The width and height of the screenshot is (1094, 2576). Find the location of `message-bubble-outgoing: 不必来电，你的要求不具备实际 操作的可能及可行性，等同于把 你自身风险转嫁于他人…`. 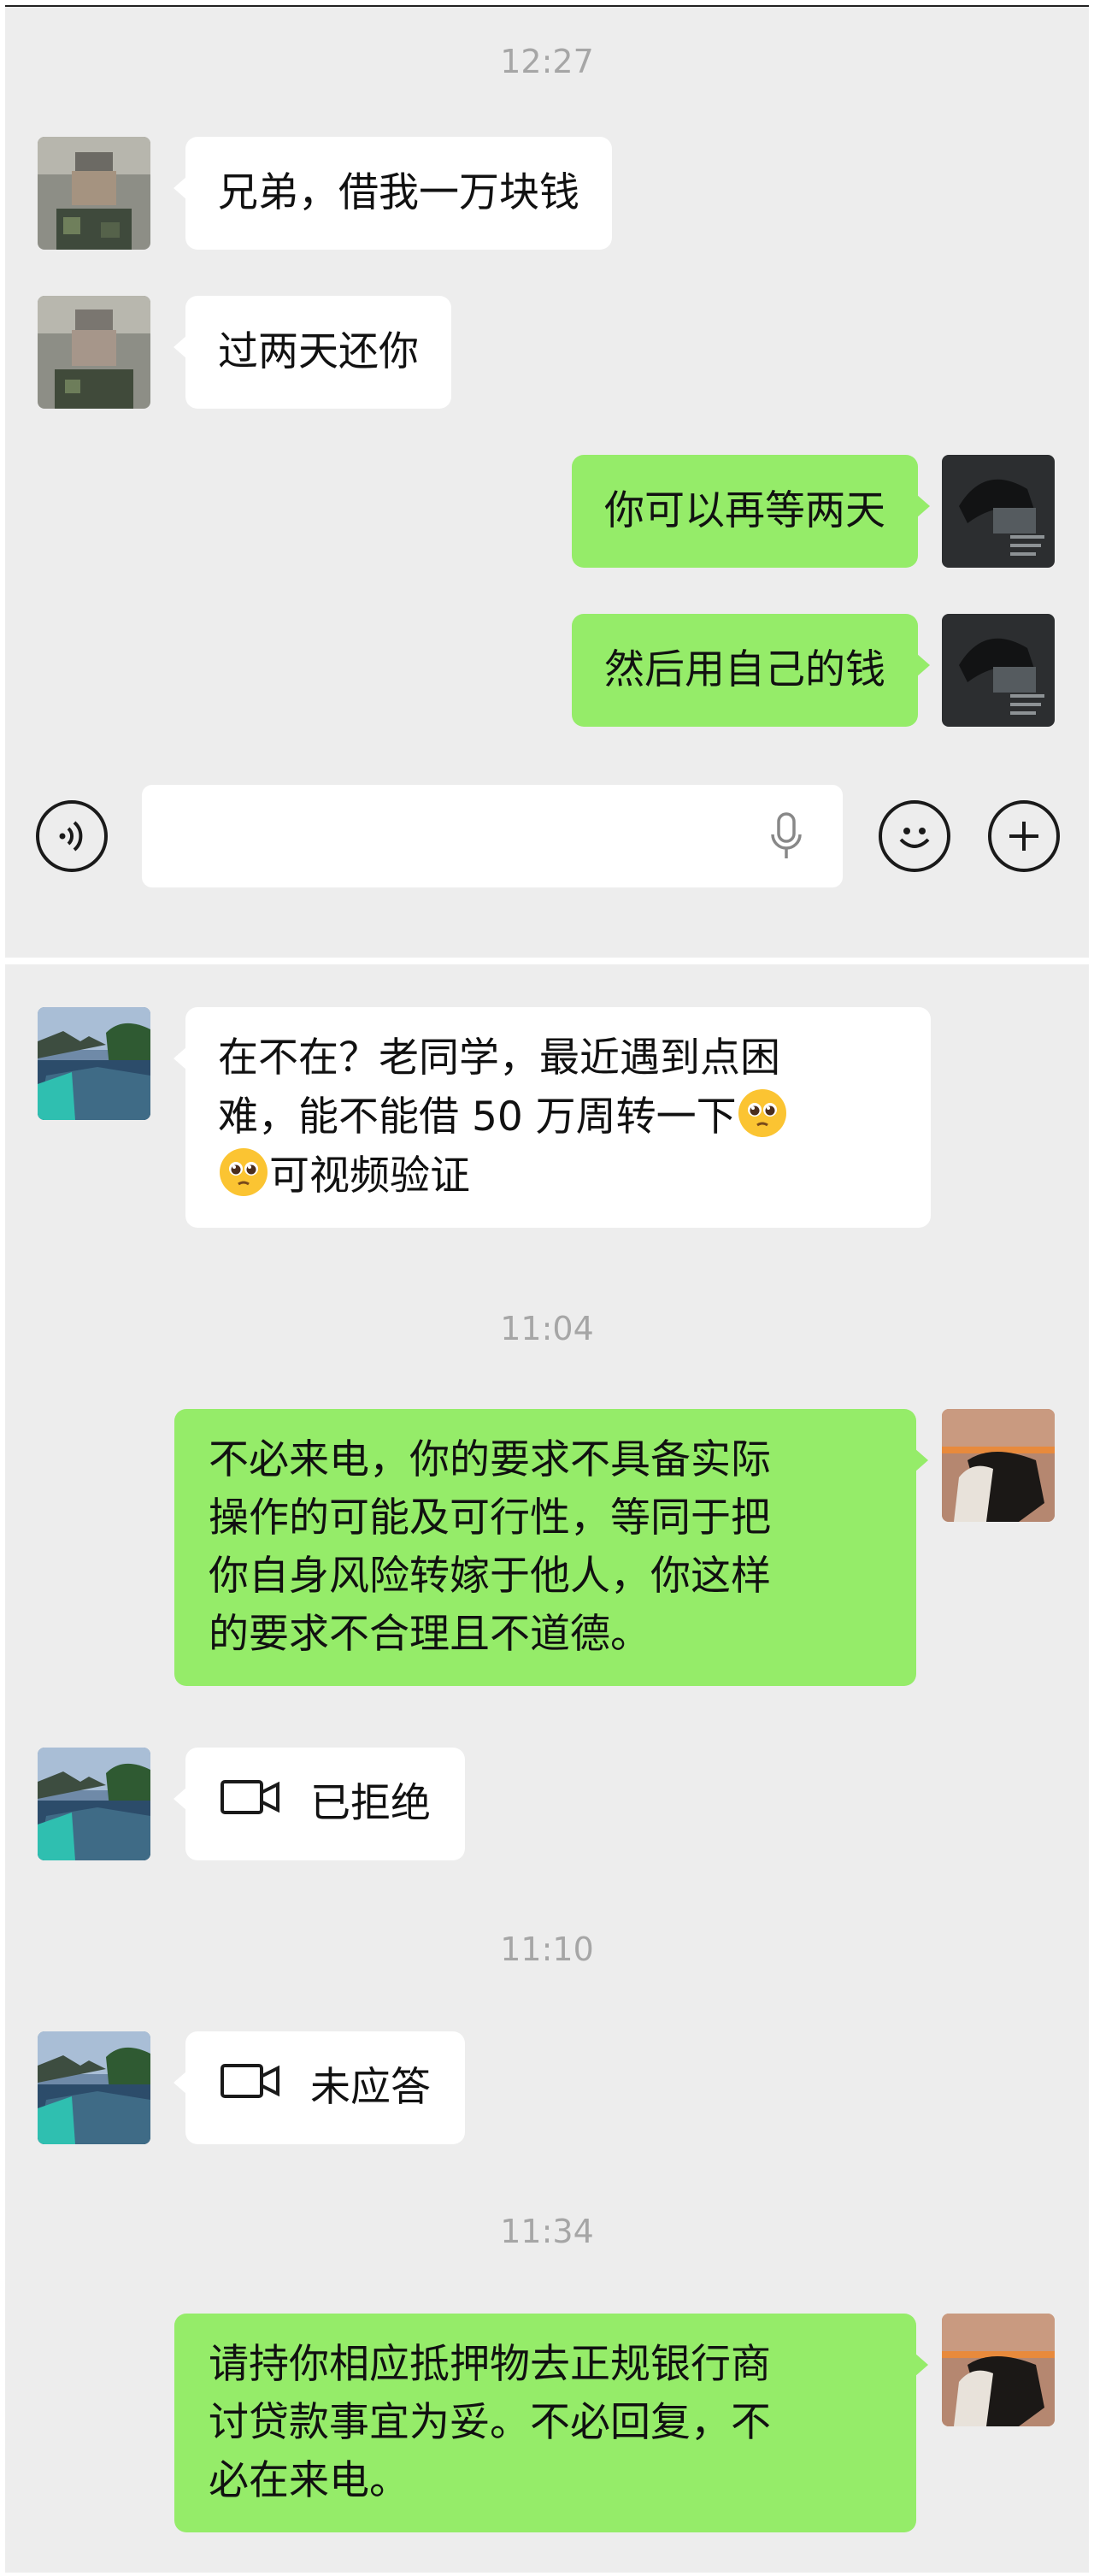

message-bubble-outgoing: 不必来电，你的要求不具备实际 操作的可能及可行性，等同于把 你自身风险转嫁于他人… is located at coordinates (551, 1547).